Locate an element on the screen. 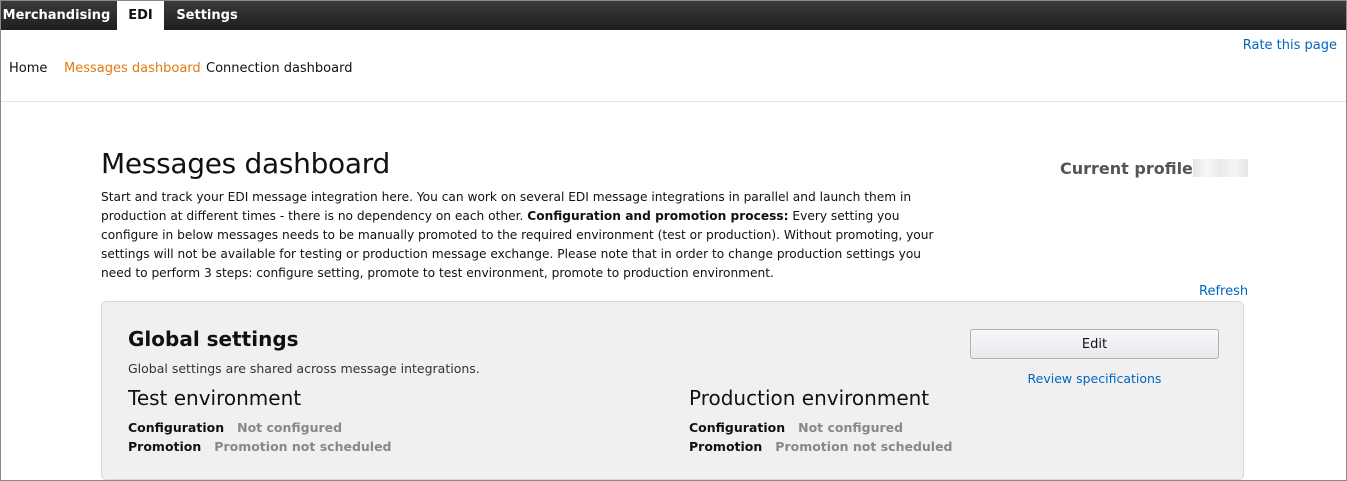 The width and height of the screenshot is (1347, 481). production-promotion-row: Promotion Promotion not scheduled is located at coordinates (821, 446).